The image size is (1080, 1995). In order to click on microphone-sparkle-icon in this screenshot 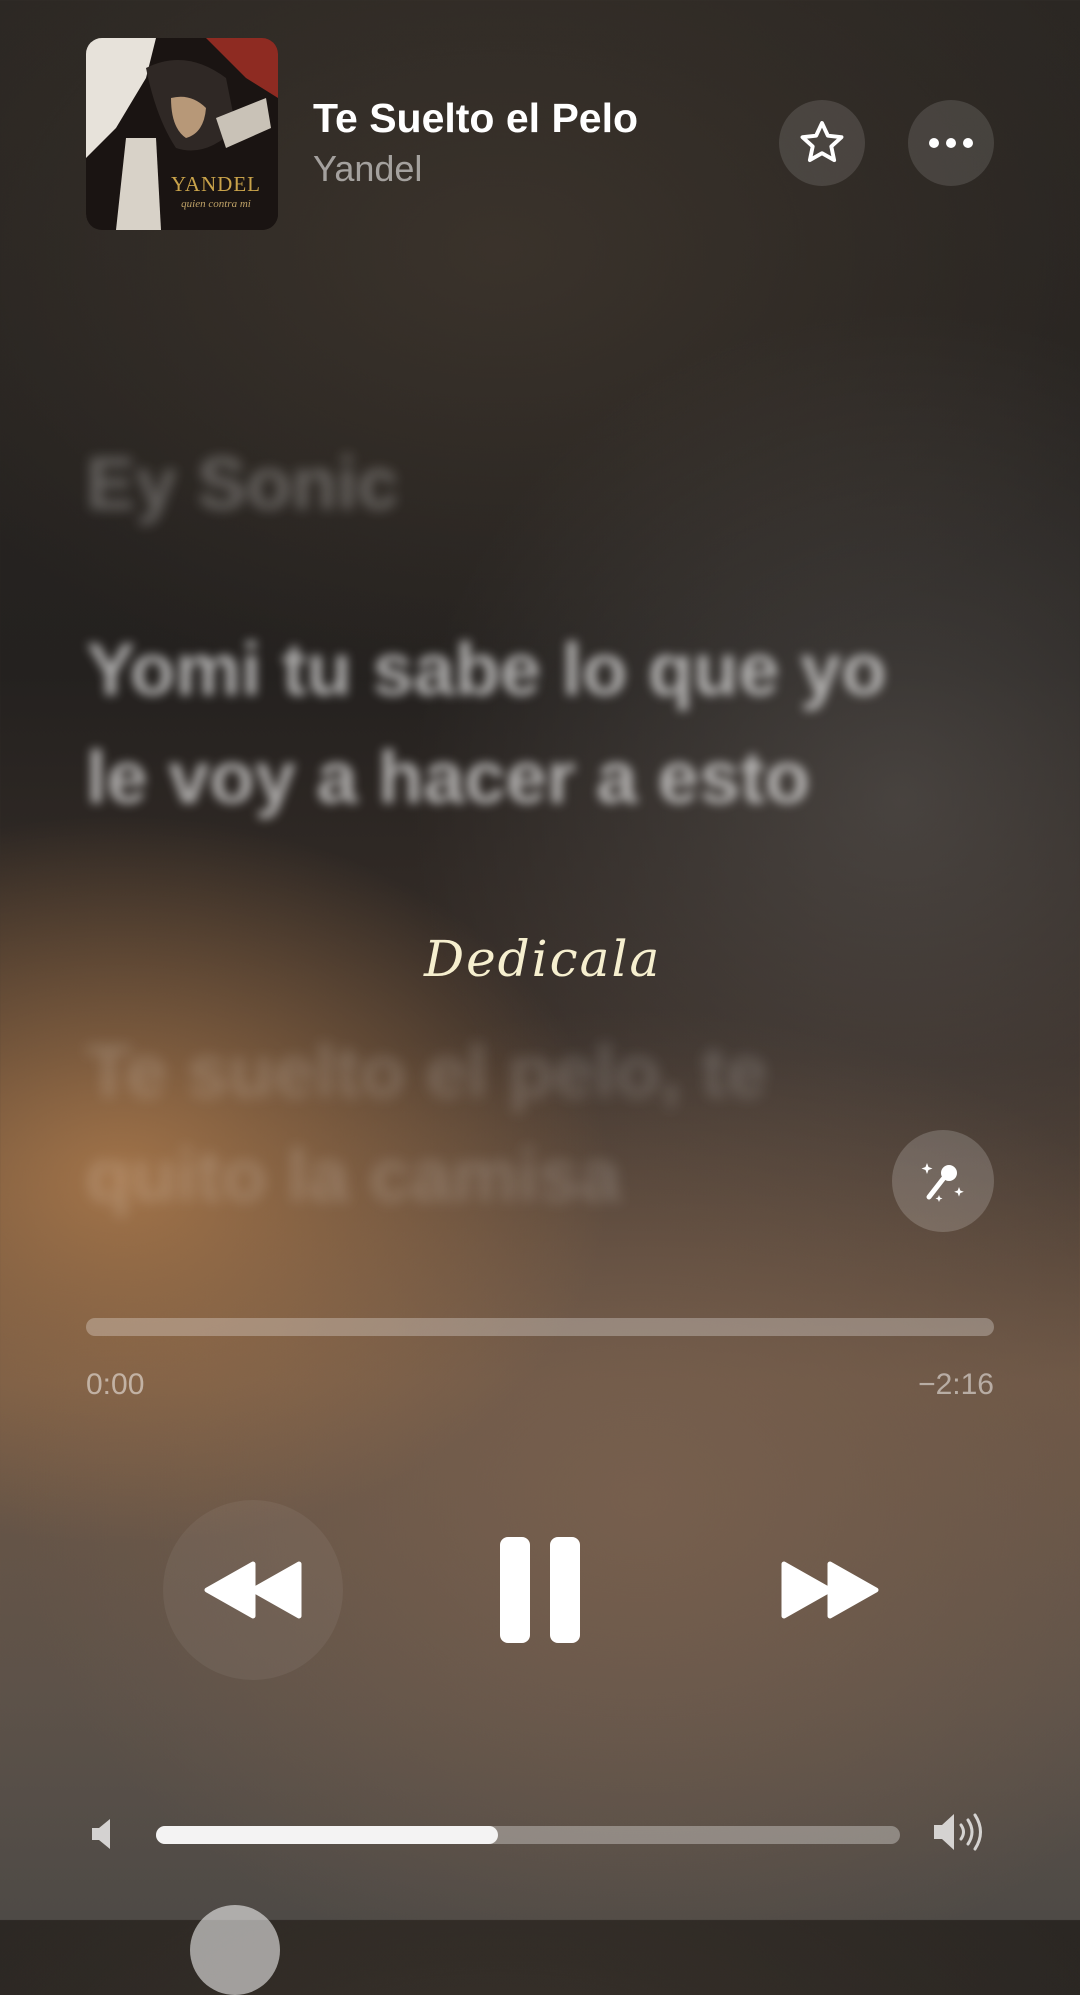, I will do `click(942, 1182)`.